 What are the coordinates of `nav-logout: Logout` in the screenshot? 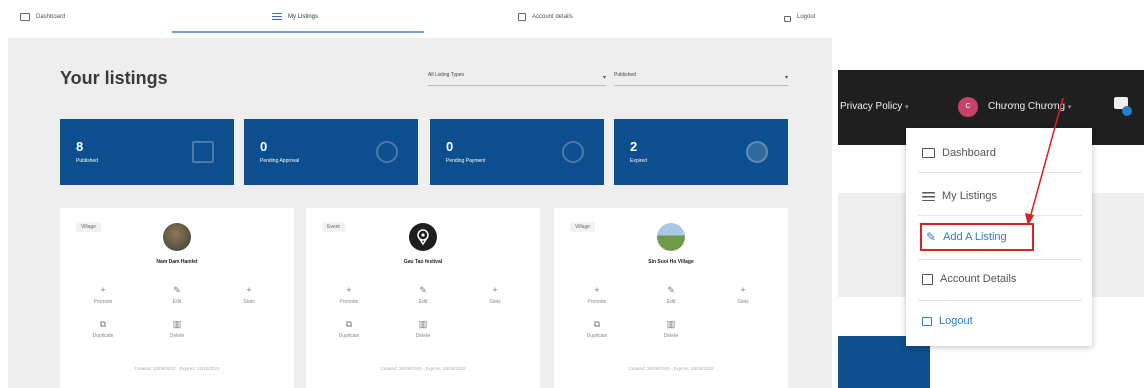 It's located at (799, 17).